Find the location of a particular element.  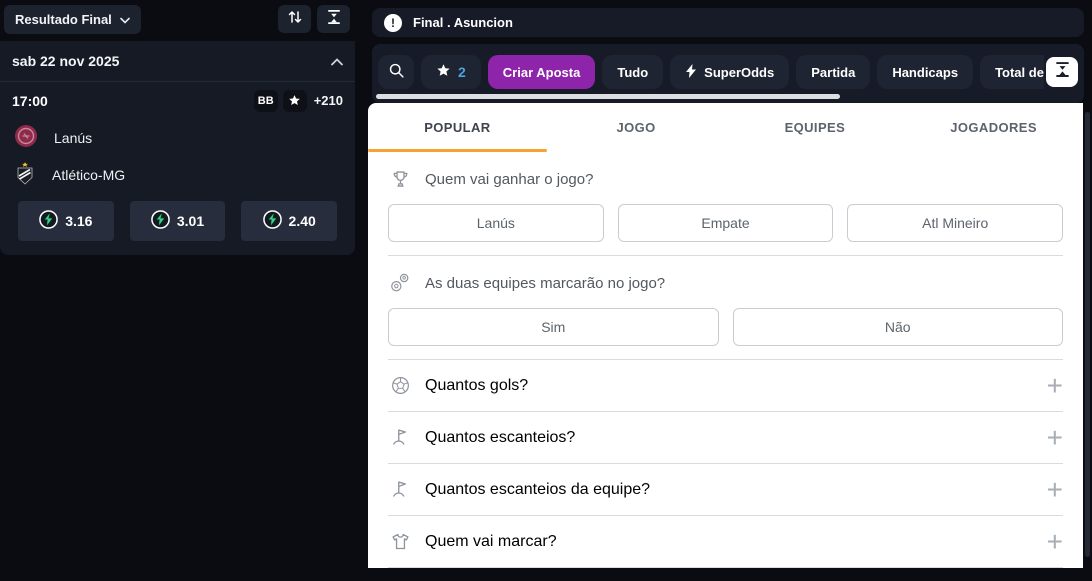

soccer-ball-icon is located at coordinates (400, 386).